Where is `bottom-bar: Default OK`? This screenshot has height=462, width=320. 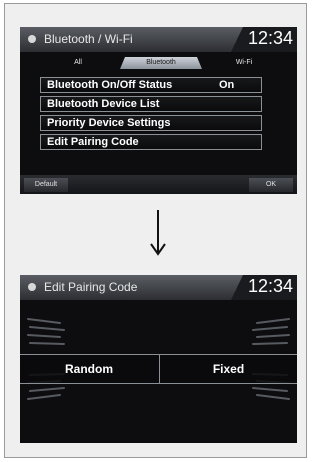 bottom-bar: Default OK is located at coordinates (158, 184).